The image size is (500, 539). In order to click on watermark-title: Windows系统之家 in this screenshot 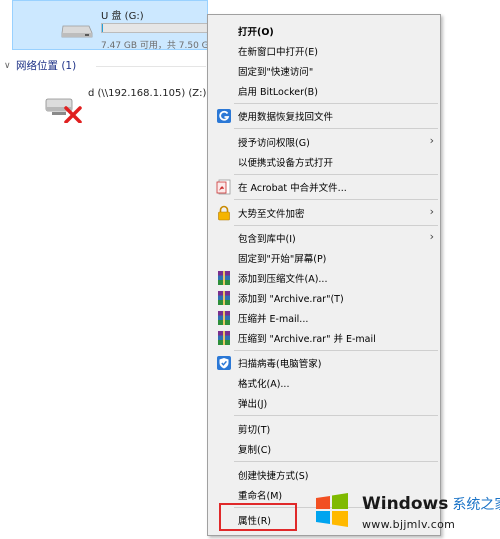, I will do `click(431, 504)`.